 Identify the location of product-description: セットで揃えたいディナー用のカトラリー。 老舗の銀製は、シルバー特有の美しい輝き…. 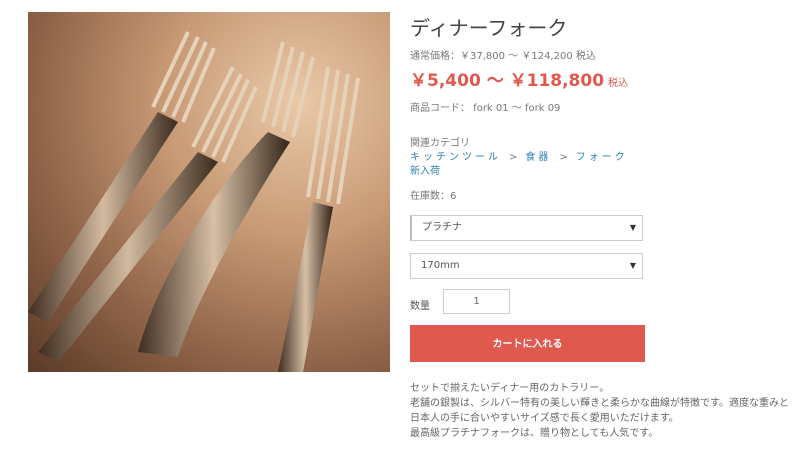
(600, 411).